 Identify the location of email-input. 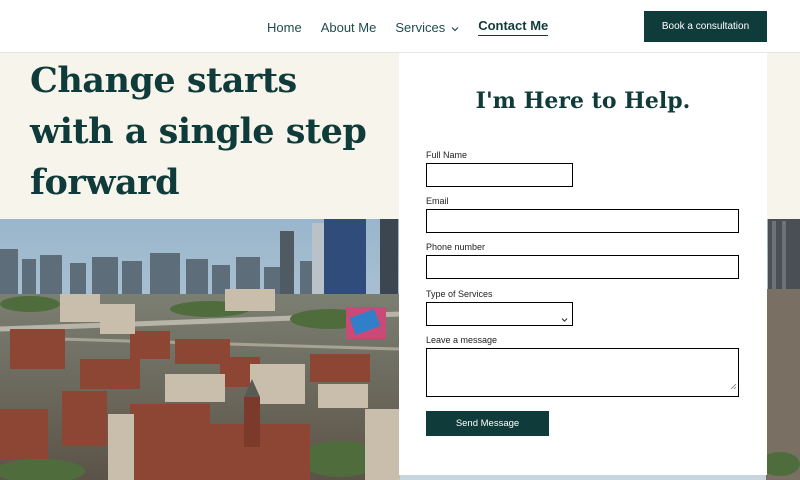
(582, 221).